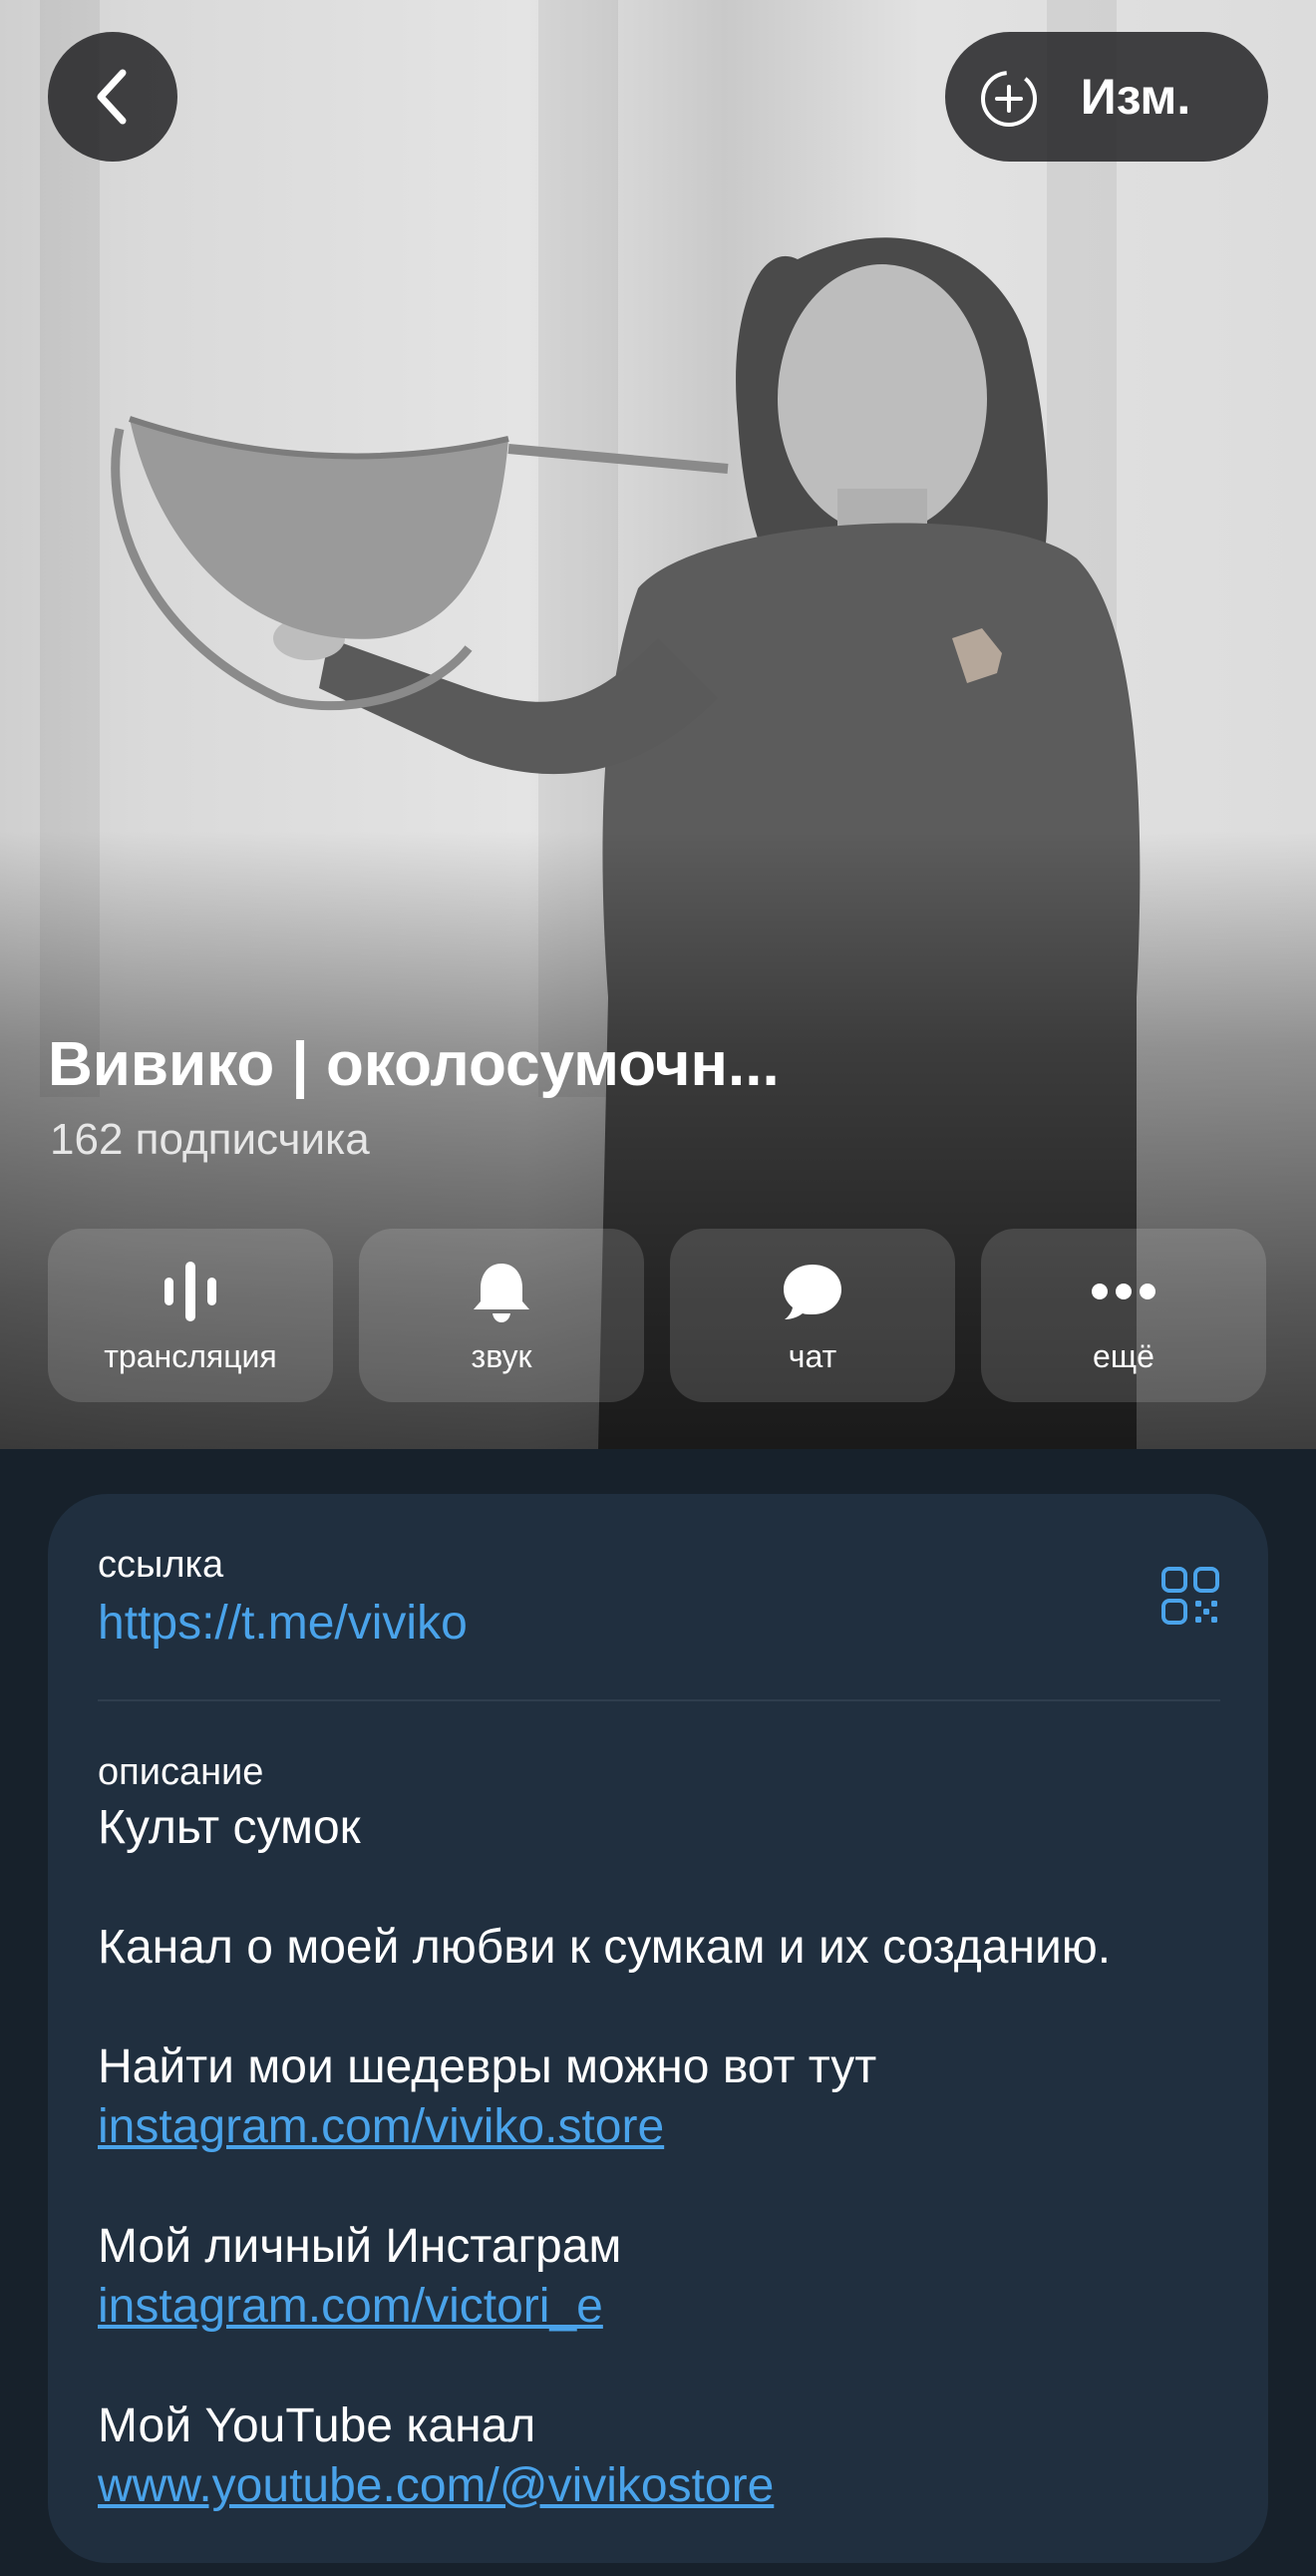 The image size is (1316, 2576). I want to click on voice-chat-button: трансляция, so click(190, 1316).